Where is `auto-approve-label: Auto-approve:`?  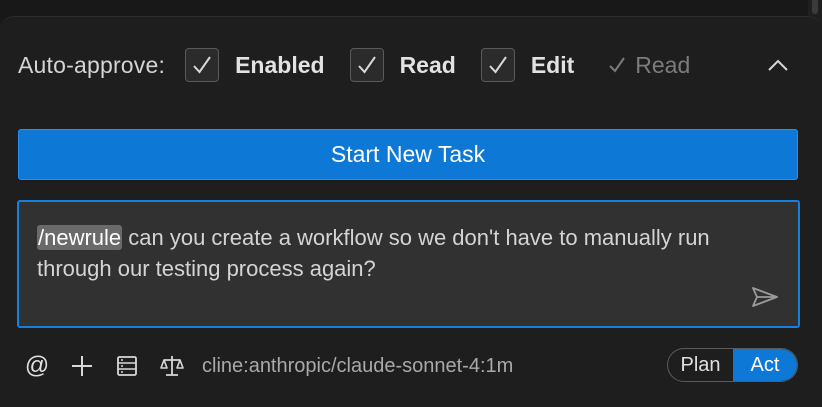 auto-approve-label: Auto-approve: is located at coordinates (92, 64).